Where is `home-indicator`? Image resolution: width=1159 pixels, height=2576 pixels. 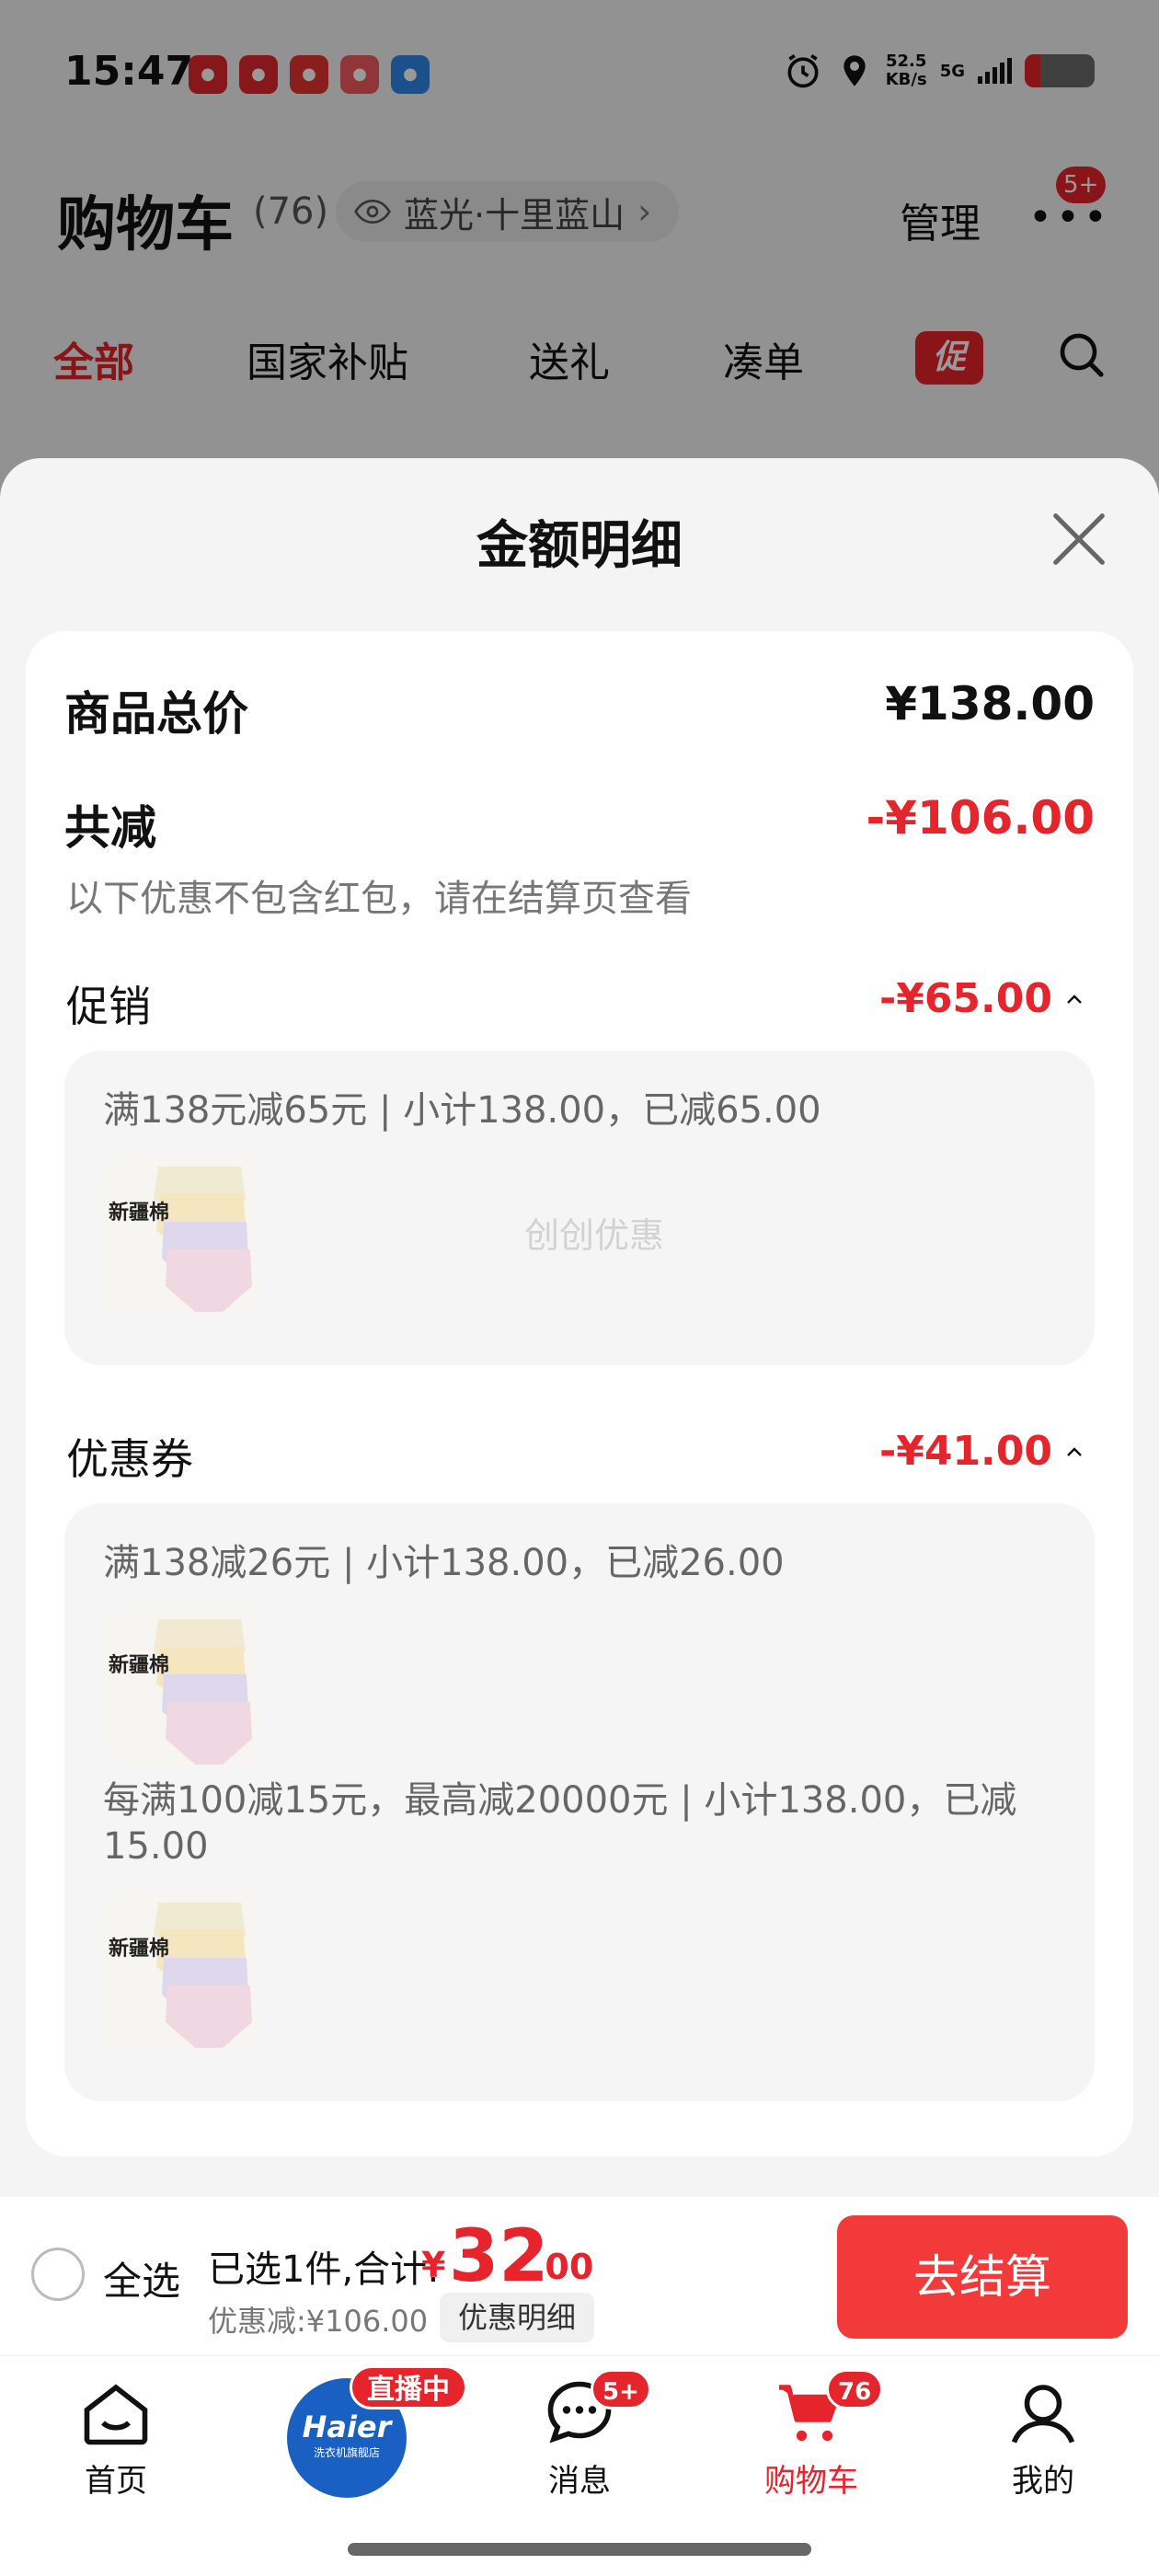 home-indicator is located at coordinates (579, 2549).